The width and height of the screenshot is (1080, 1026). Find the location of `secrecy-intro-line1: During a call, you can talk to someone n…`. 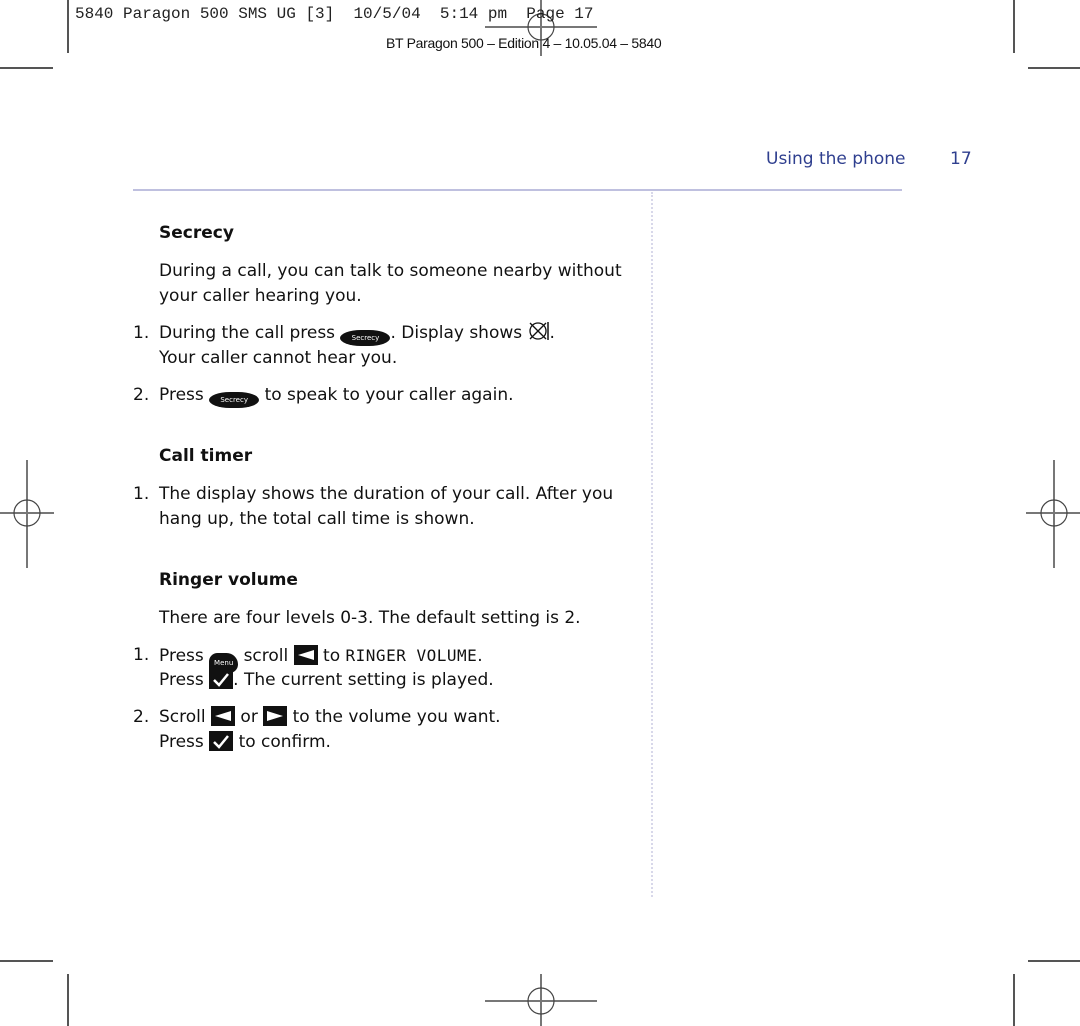

secrecy-intro-line1: During a call, you can talk to someone n… is located at coordinates (390, 271).